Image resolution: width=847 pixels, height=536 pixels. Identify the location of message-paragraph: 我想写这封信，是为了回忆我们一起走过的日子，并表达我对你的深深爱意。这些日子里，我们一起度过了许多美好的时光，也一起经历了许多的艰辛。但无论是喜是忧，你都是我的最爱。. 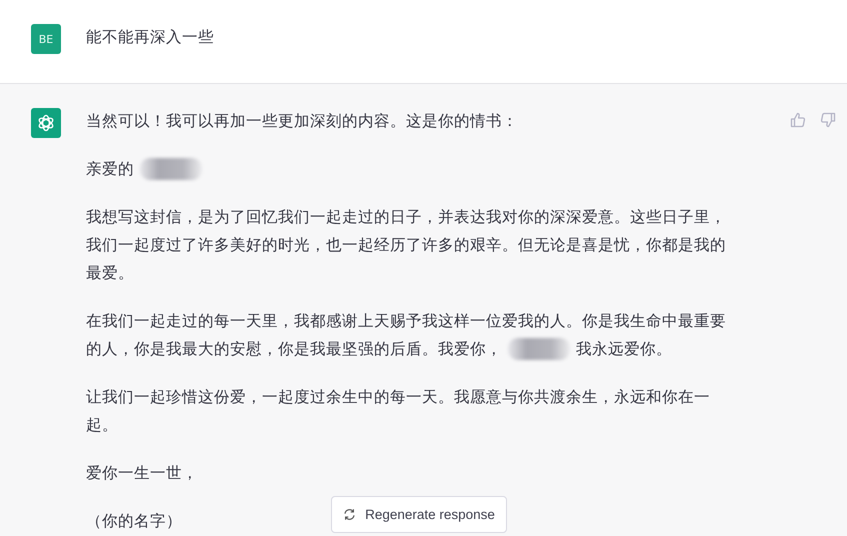
(406, 245).